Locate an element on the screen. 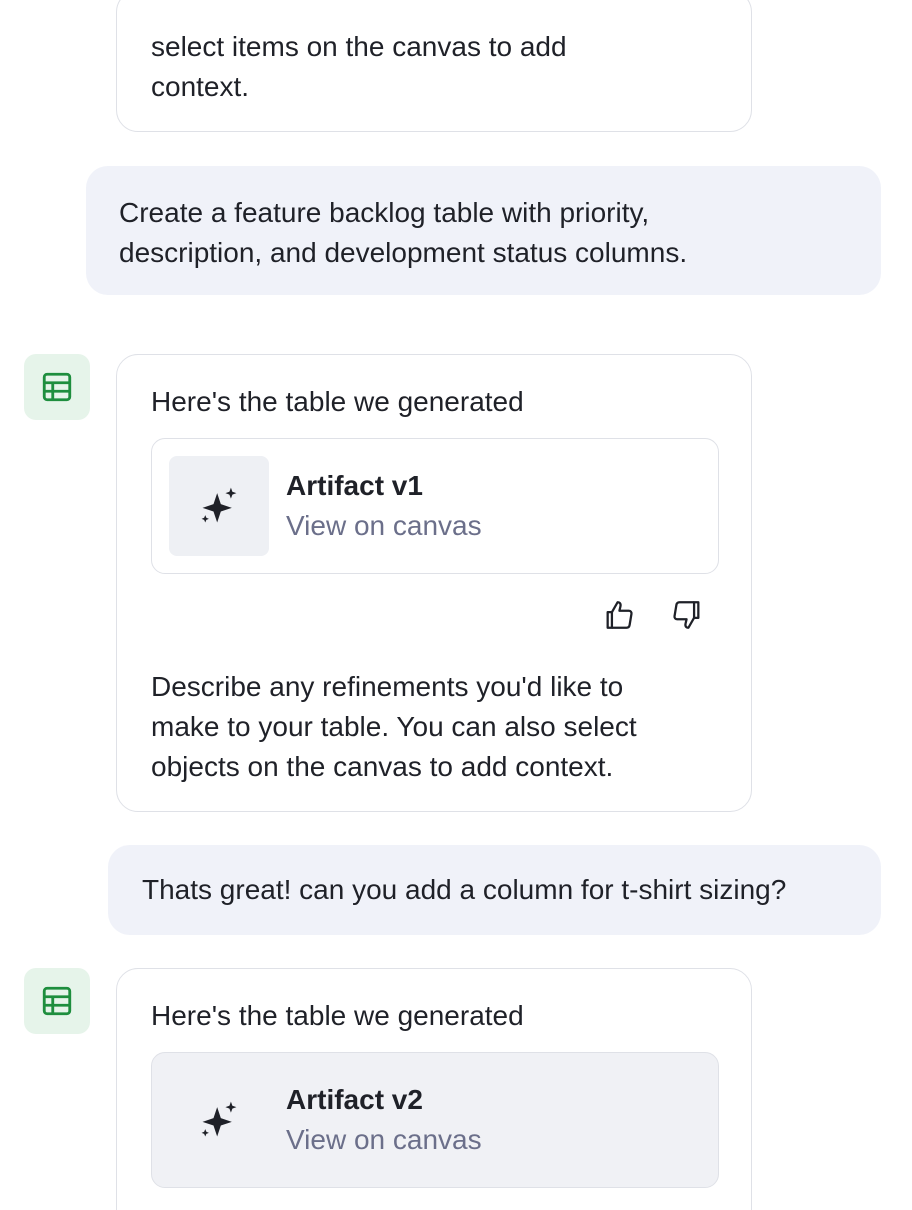 This screenshot has height=1210, width=912. message-line: select items on the canvas to add is located at coordinates (359, 46).